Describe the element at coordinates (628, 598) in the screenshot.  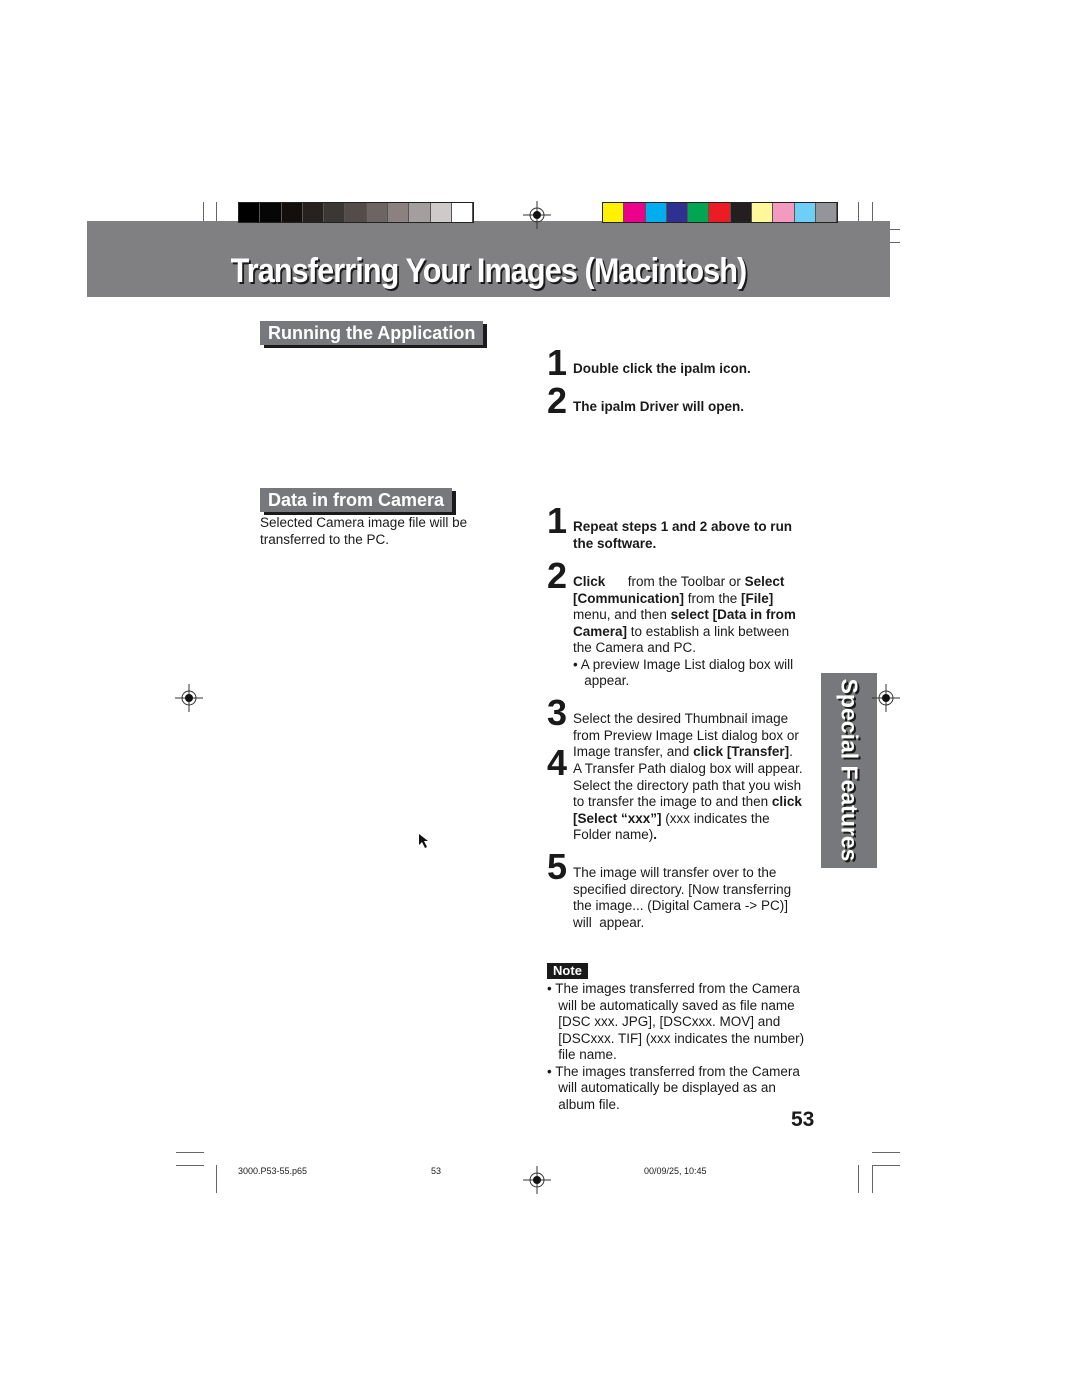
I see `bold-text: [Communication]` at that location.